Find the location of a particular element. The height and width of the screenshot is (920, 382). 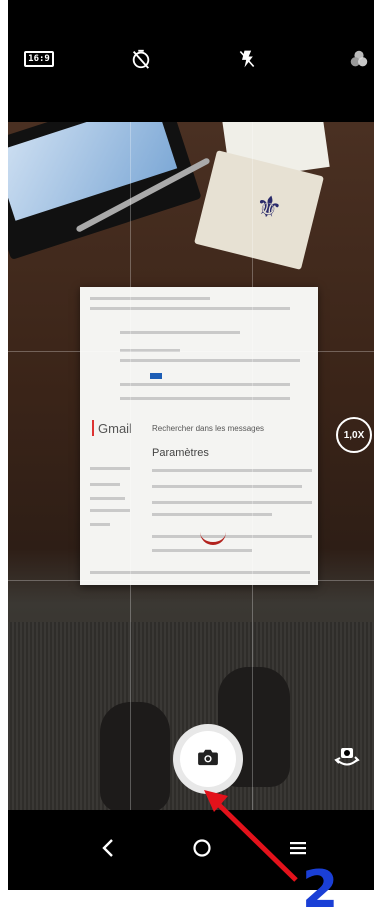

left-shoe-photo is located at coordinates (135, 756).